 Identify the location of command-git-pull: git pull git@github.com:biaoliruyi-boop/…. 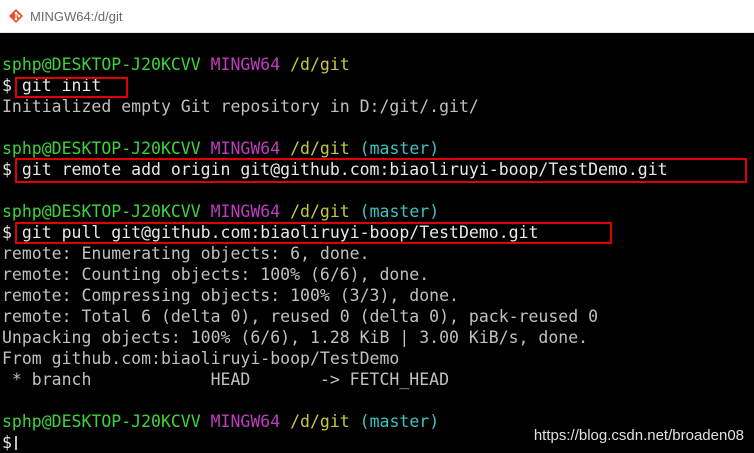
(280, 232).